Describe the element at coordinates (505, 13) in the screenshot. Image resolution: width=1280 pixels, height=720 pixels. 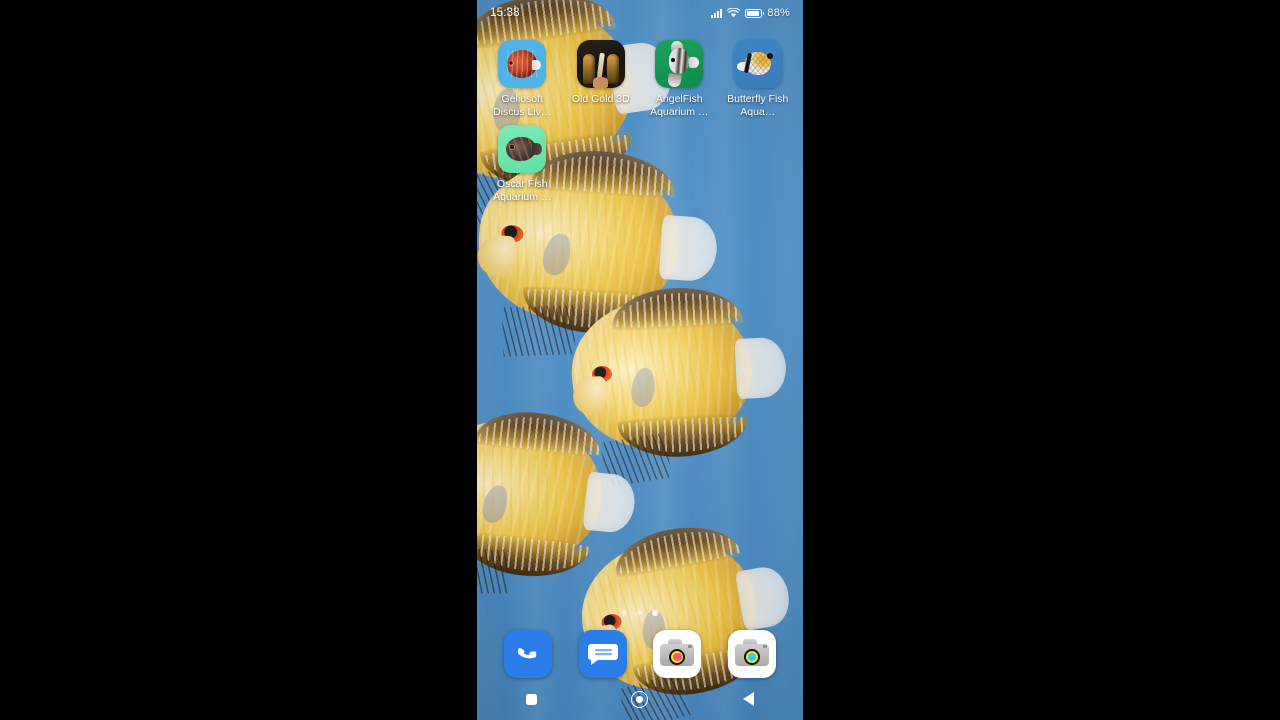
I see `status-clock: 15:38` at that location.